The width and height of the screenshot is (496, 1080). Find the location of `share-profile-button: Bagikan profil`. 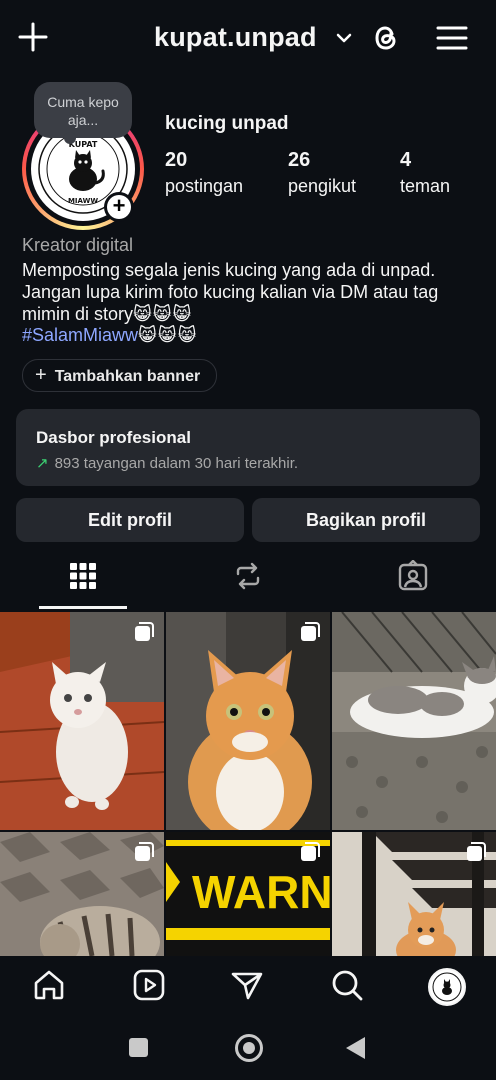

share-profile-button: Bagikan profil is located at coordinates (366, 520).